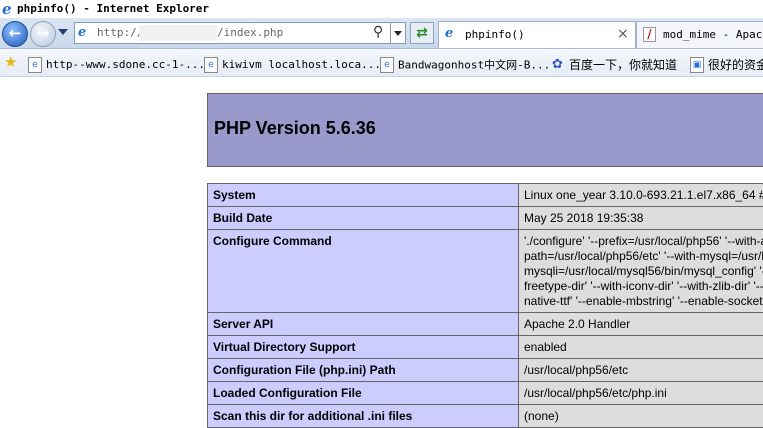 The image size is (763, 428). I want to click on row-value-line: (none), so click(643, 416).